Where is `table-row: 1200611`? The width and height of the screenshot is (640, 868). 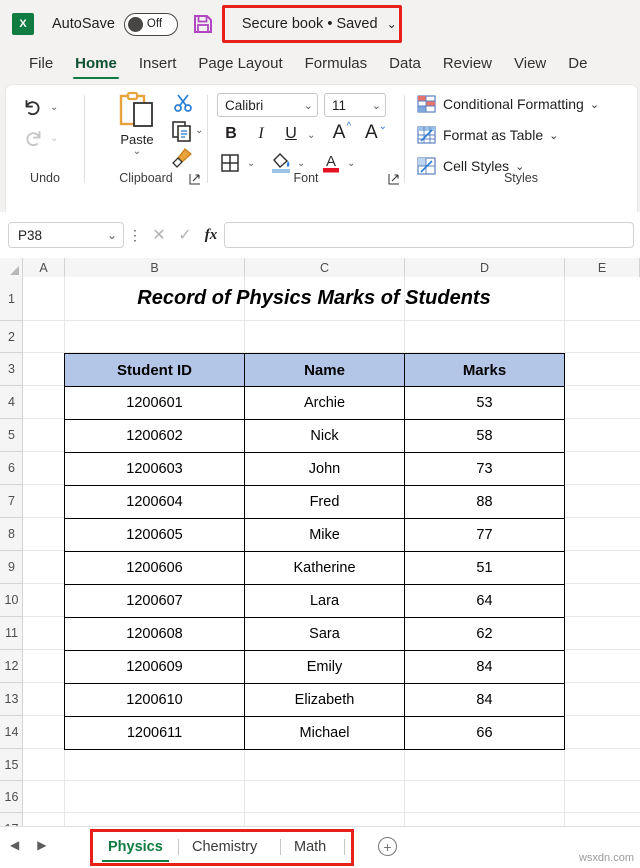
table-row: 1200611 is located at coordinates (154, 733).